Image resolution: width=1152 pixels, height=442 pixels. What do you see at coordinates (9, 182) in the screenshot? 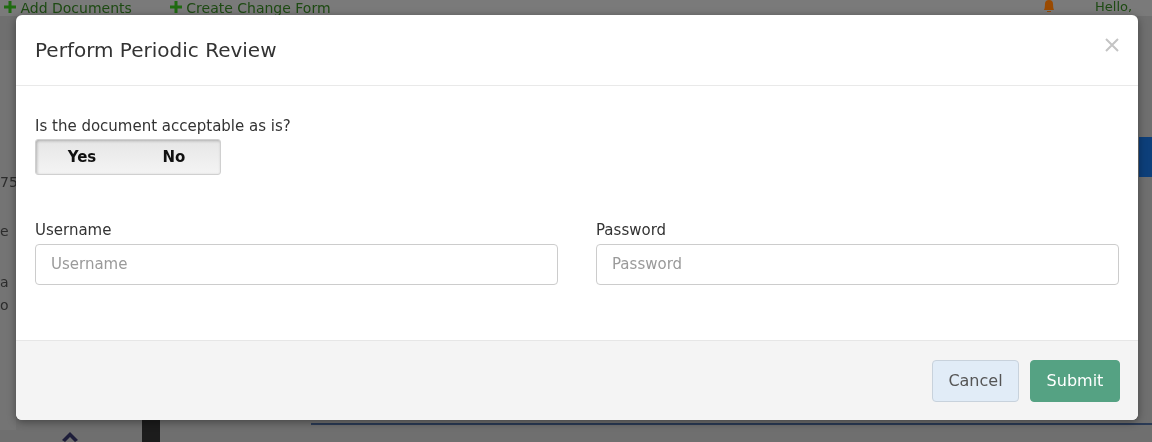
I see `background-text: 75` at bounding box center [9, 182].